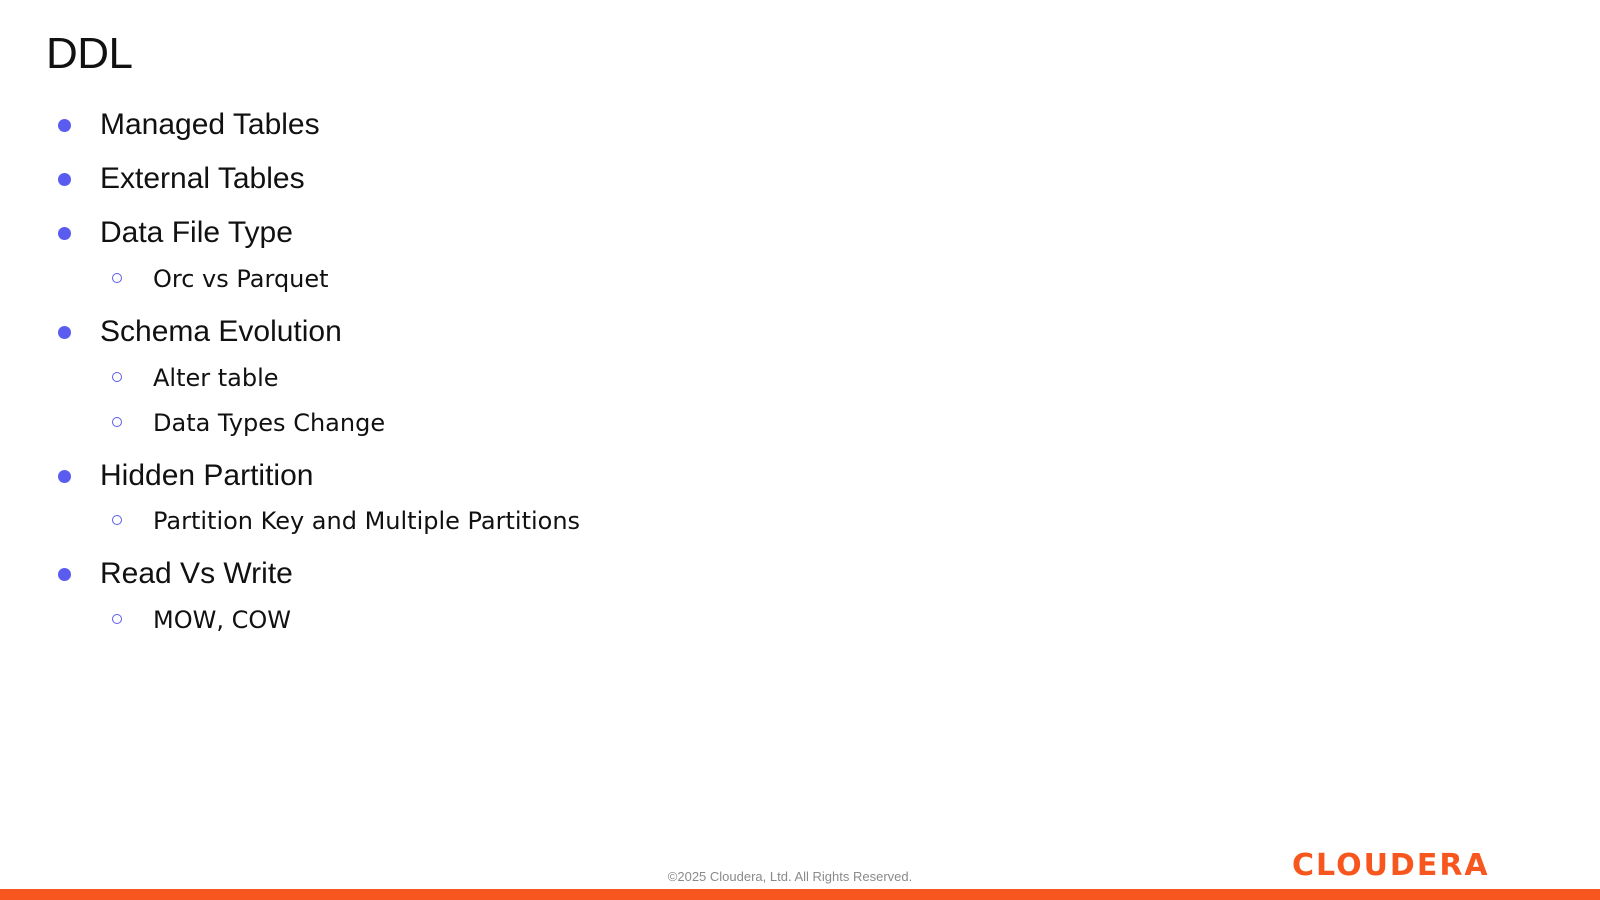  Describe the element at coordinates (207, 475) in the screenshot. I see `bullet-label: Hidden Partition` at that location.